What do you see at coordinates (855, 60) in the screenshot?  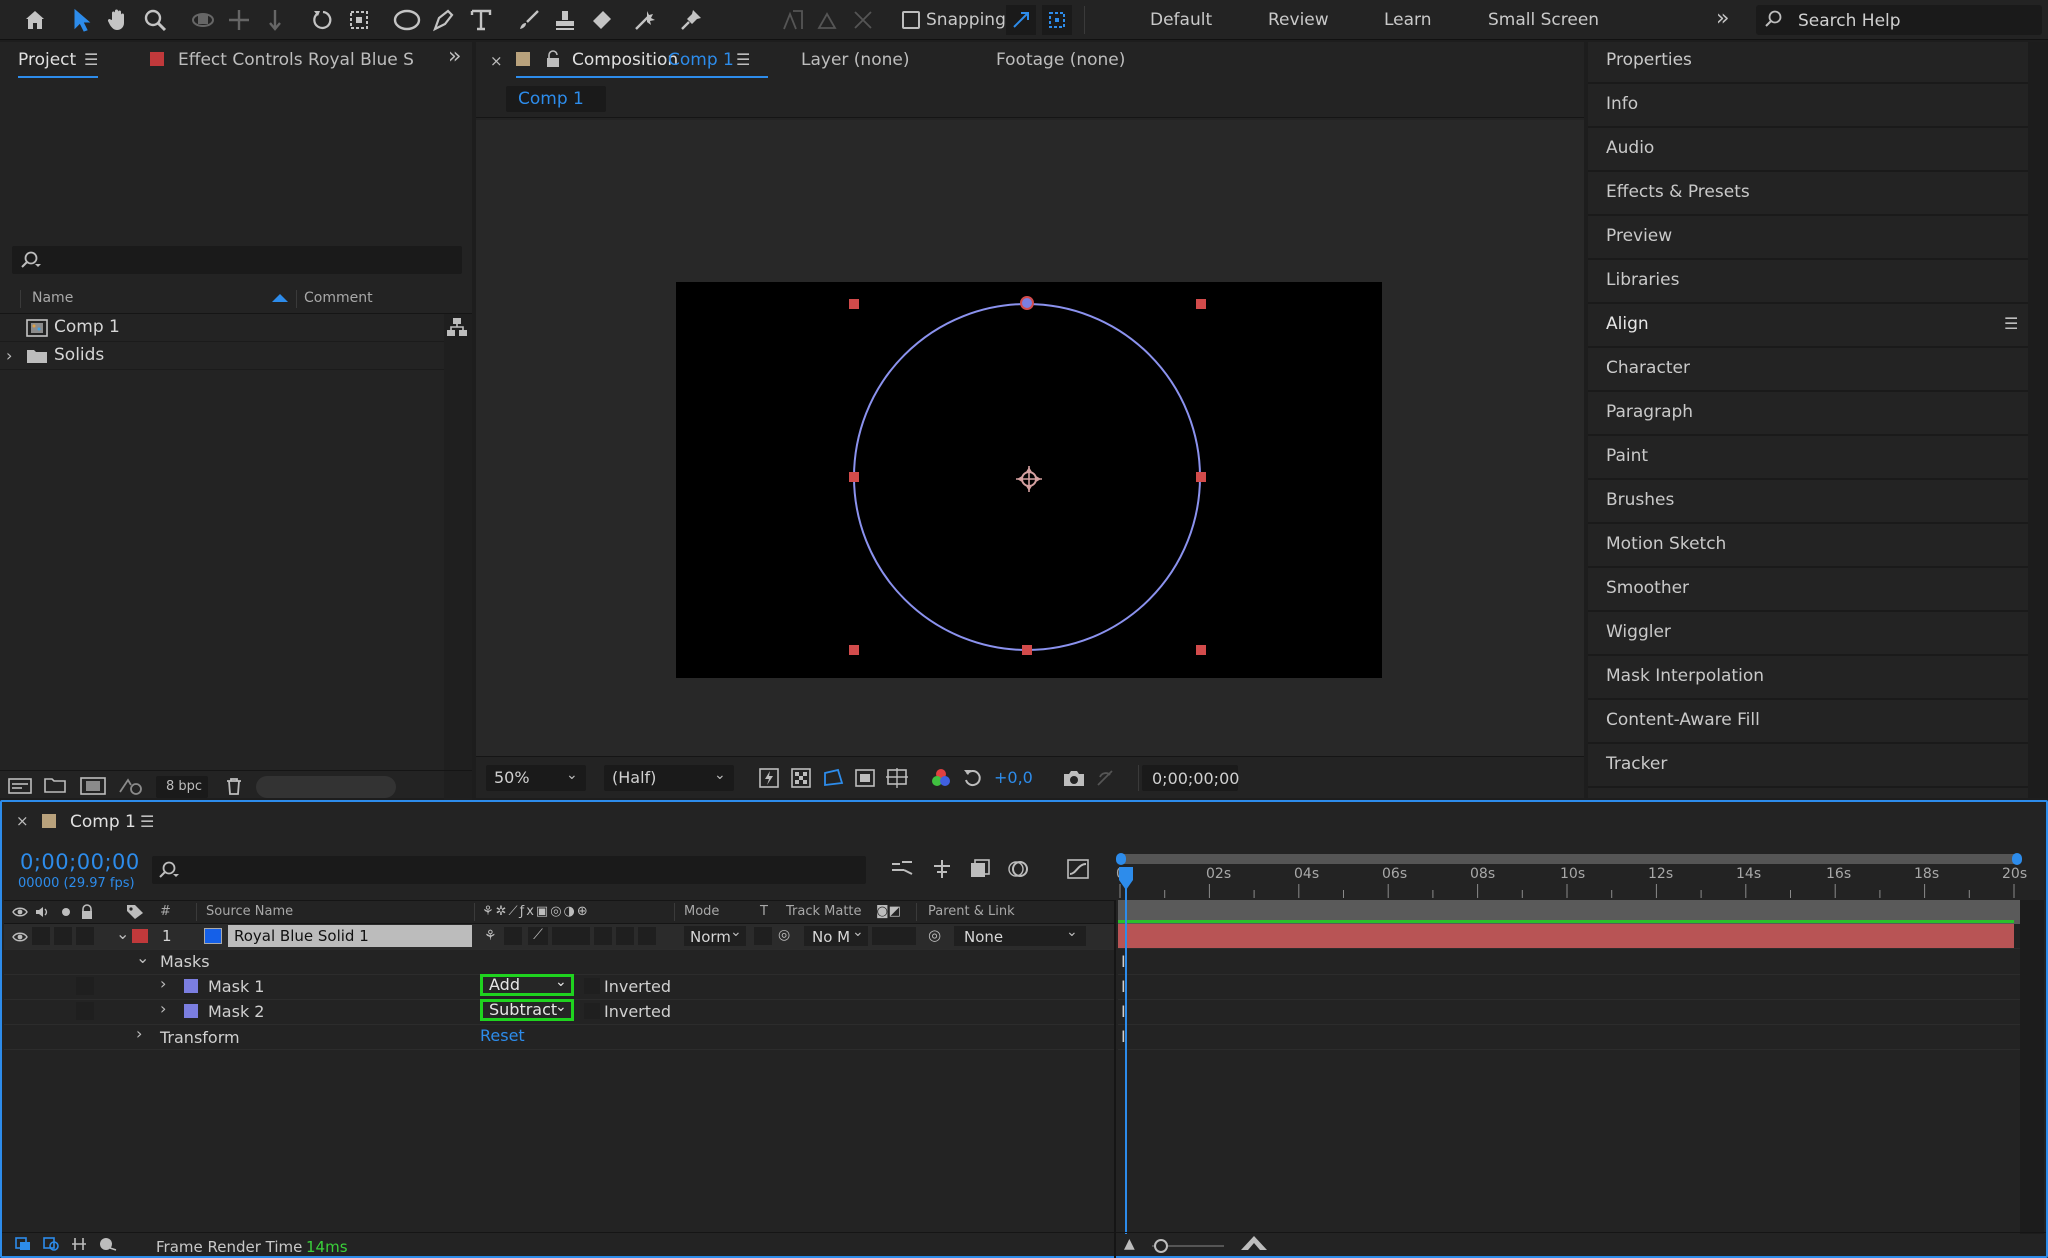 I see `tab-layer: Layer (none)` at bounding box center [855, 60].